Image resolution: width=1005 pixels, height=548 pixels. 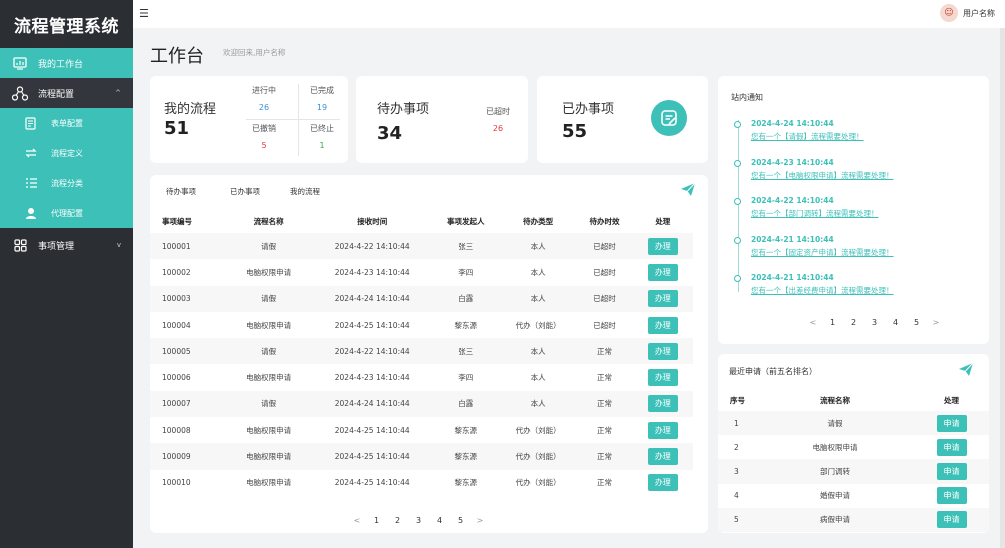 I want to click on received-time: 2024-4-22 14:10:44, so click(x=372, y=351).